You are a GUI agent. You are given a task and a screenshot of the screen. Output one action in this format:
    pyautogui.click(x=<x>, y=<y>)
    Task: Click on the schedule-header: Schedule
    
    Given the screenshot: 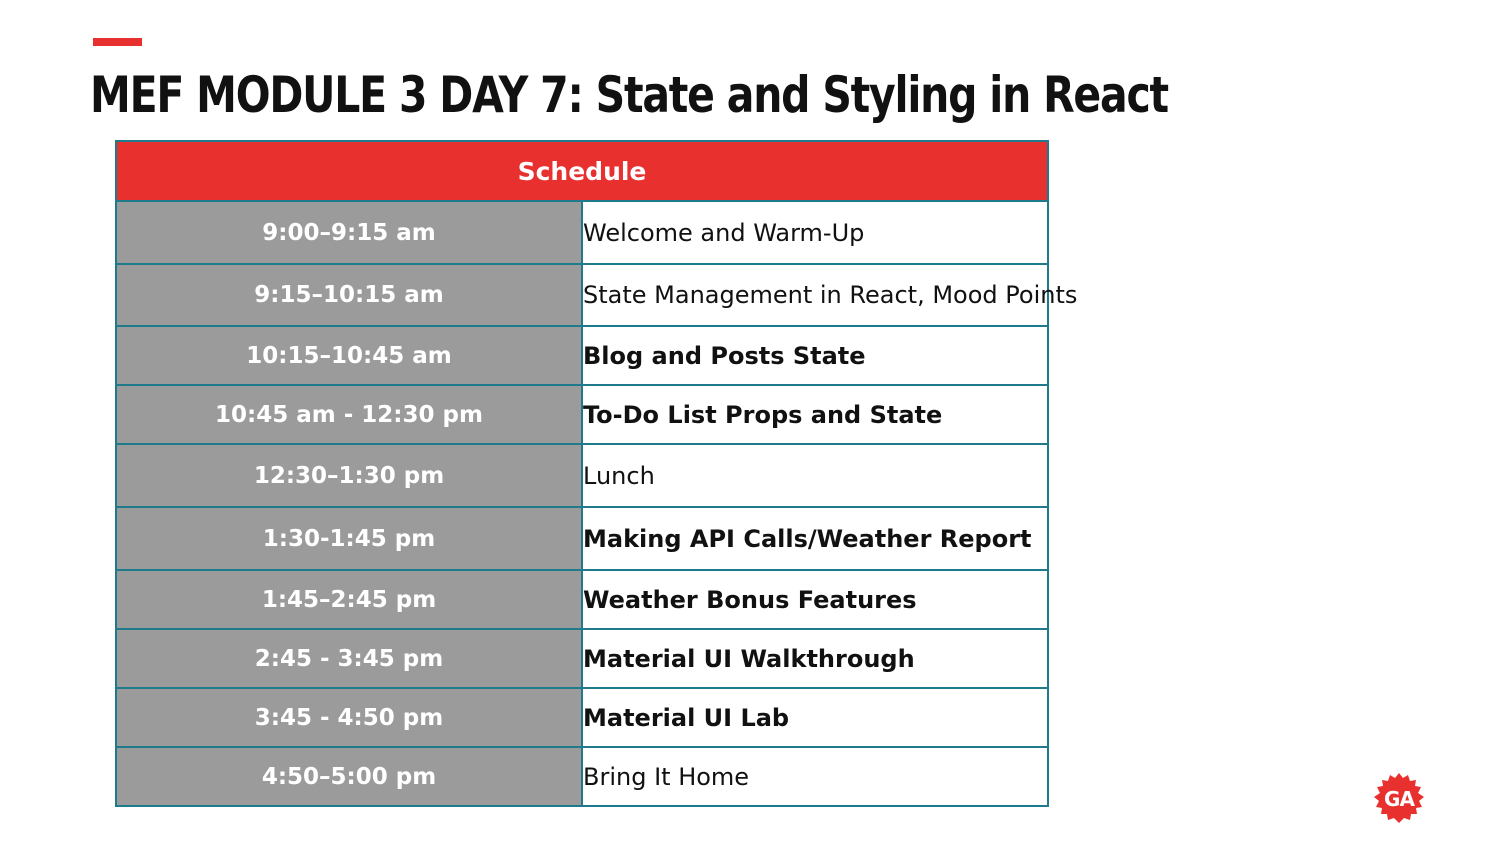 What is the action you would take?
    pyautogui.click(x=582, y=171)
    